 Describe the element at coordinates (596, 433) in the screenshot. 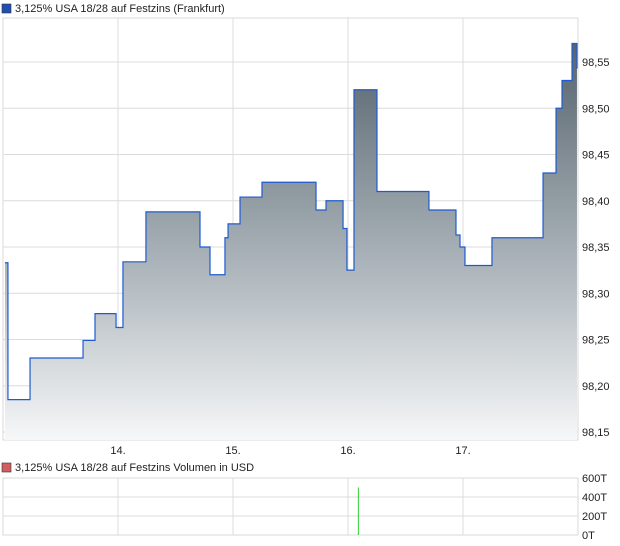

I see `y-tick-label: 98,15` at that location.